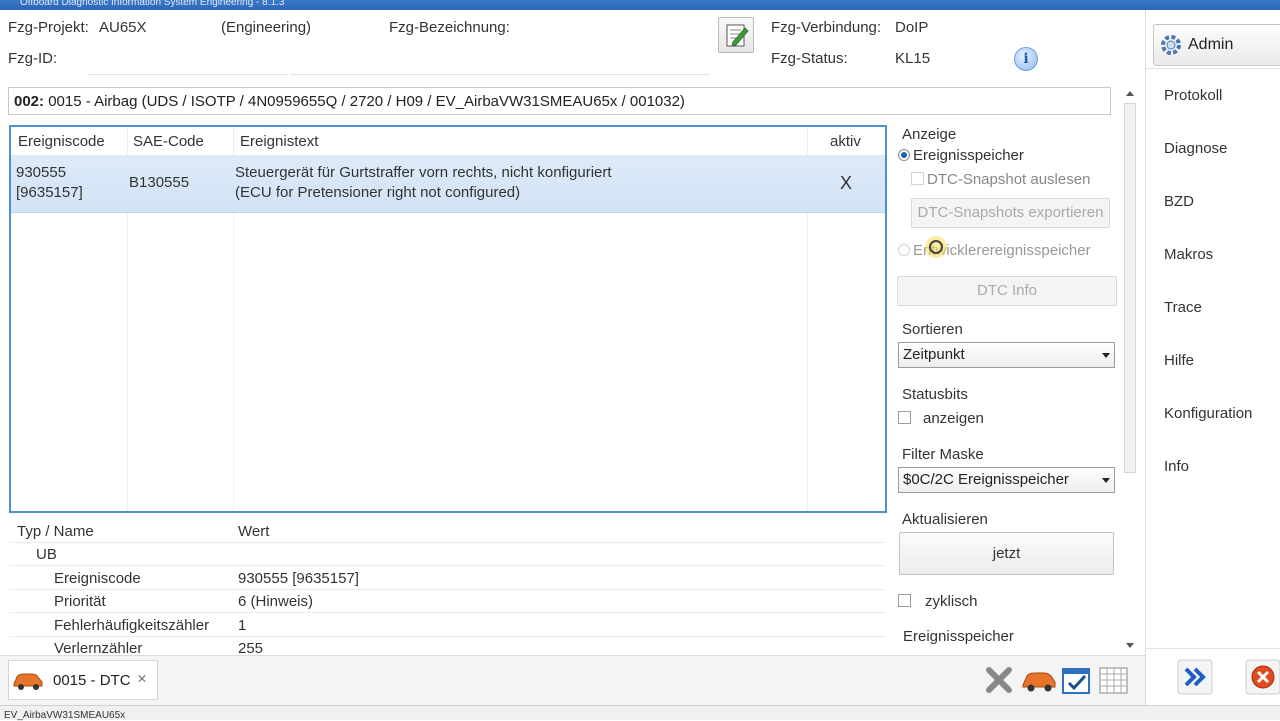  I want to click on vehicle-id-label: Fzg-ID:, so click(33, 58).